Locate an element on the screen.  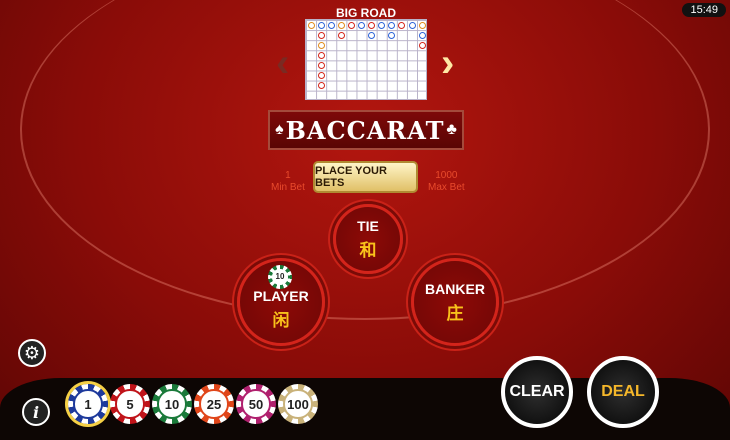
min-bet-label: Min Bet is located at coordinates (288, 187).